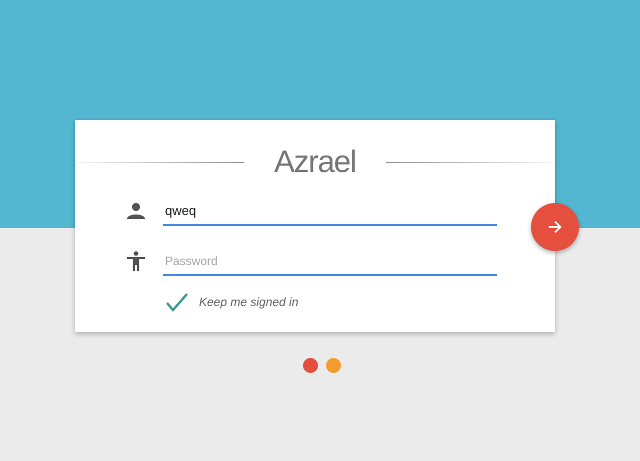 This screenshot has width=640, height=461. Describe the element at coordinates (315, 162) in the screenshot. I see `app-title: Azrael` at that location.